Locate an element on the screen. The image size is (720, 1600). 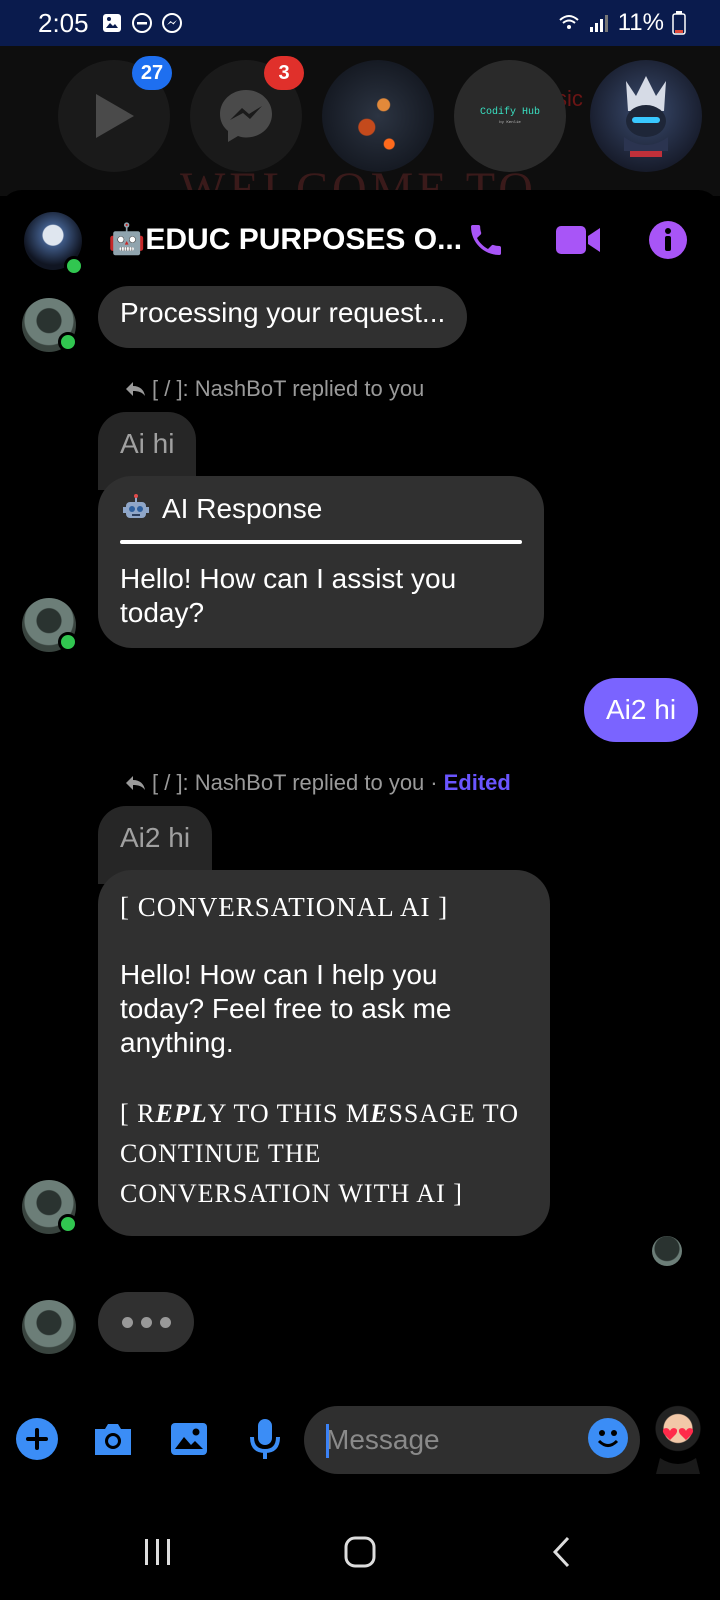
reply-indicator: [ / ]: NashBoT replied to you is located at coordinates (274, 389).